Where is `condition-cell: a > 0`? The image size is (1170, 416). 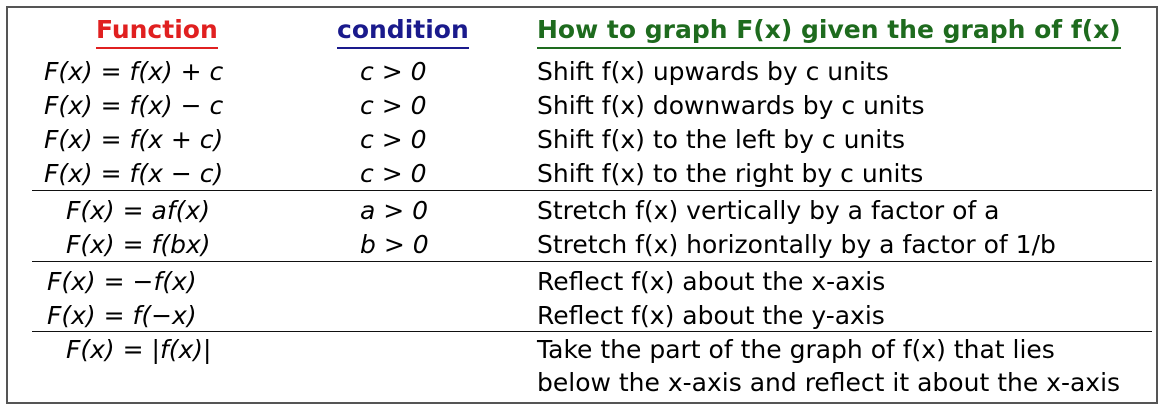
condition-cell: a > 0 is located at coordinates (394, 210).